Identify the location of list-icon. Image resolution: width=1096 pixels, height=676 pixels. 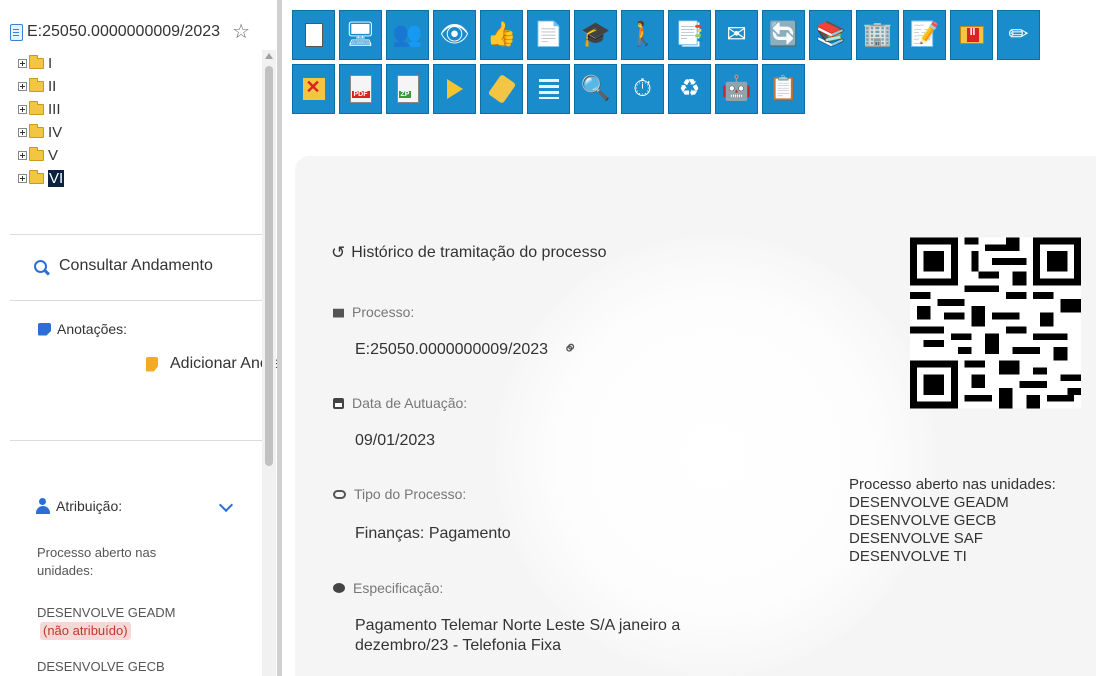
(548, 89).